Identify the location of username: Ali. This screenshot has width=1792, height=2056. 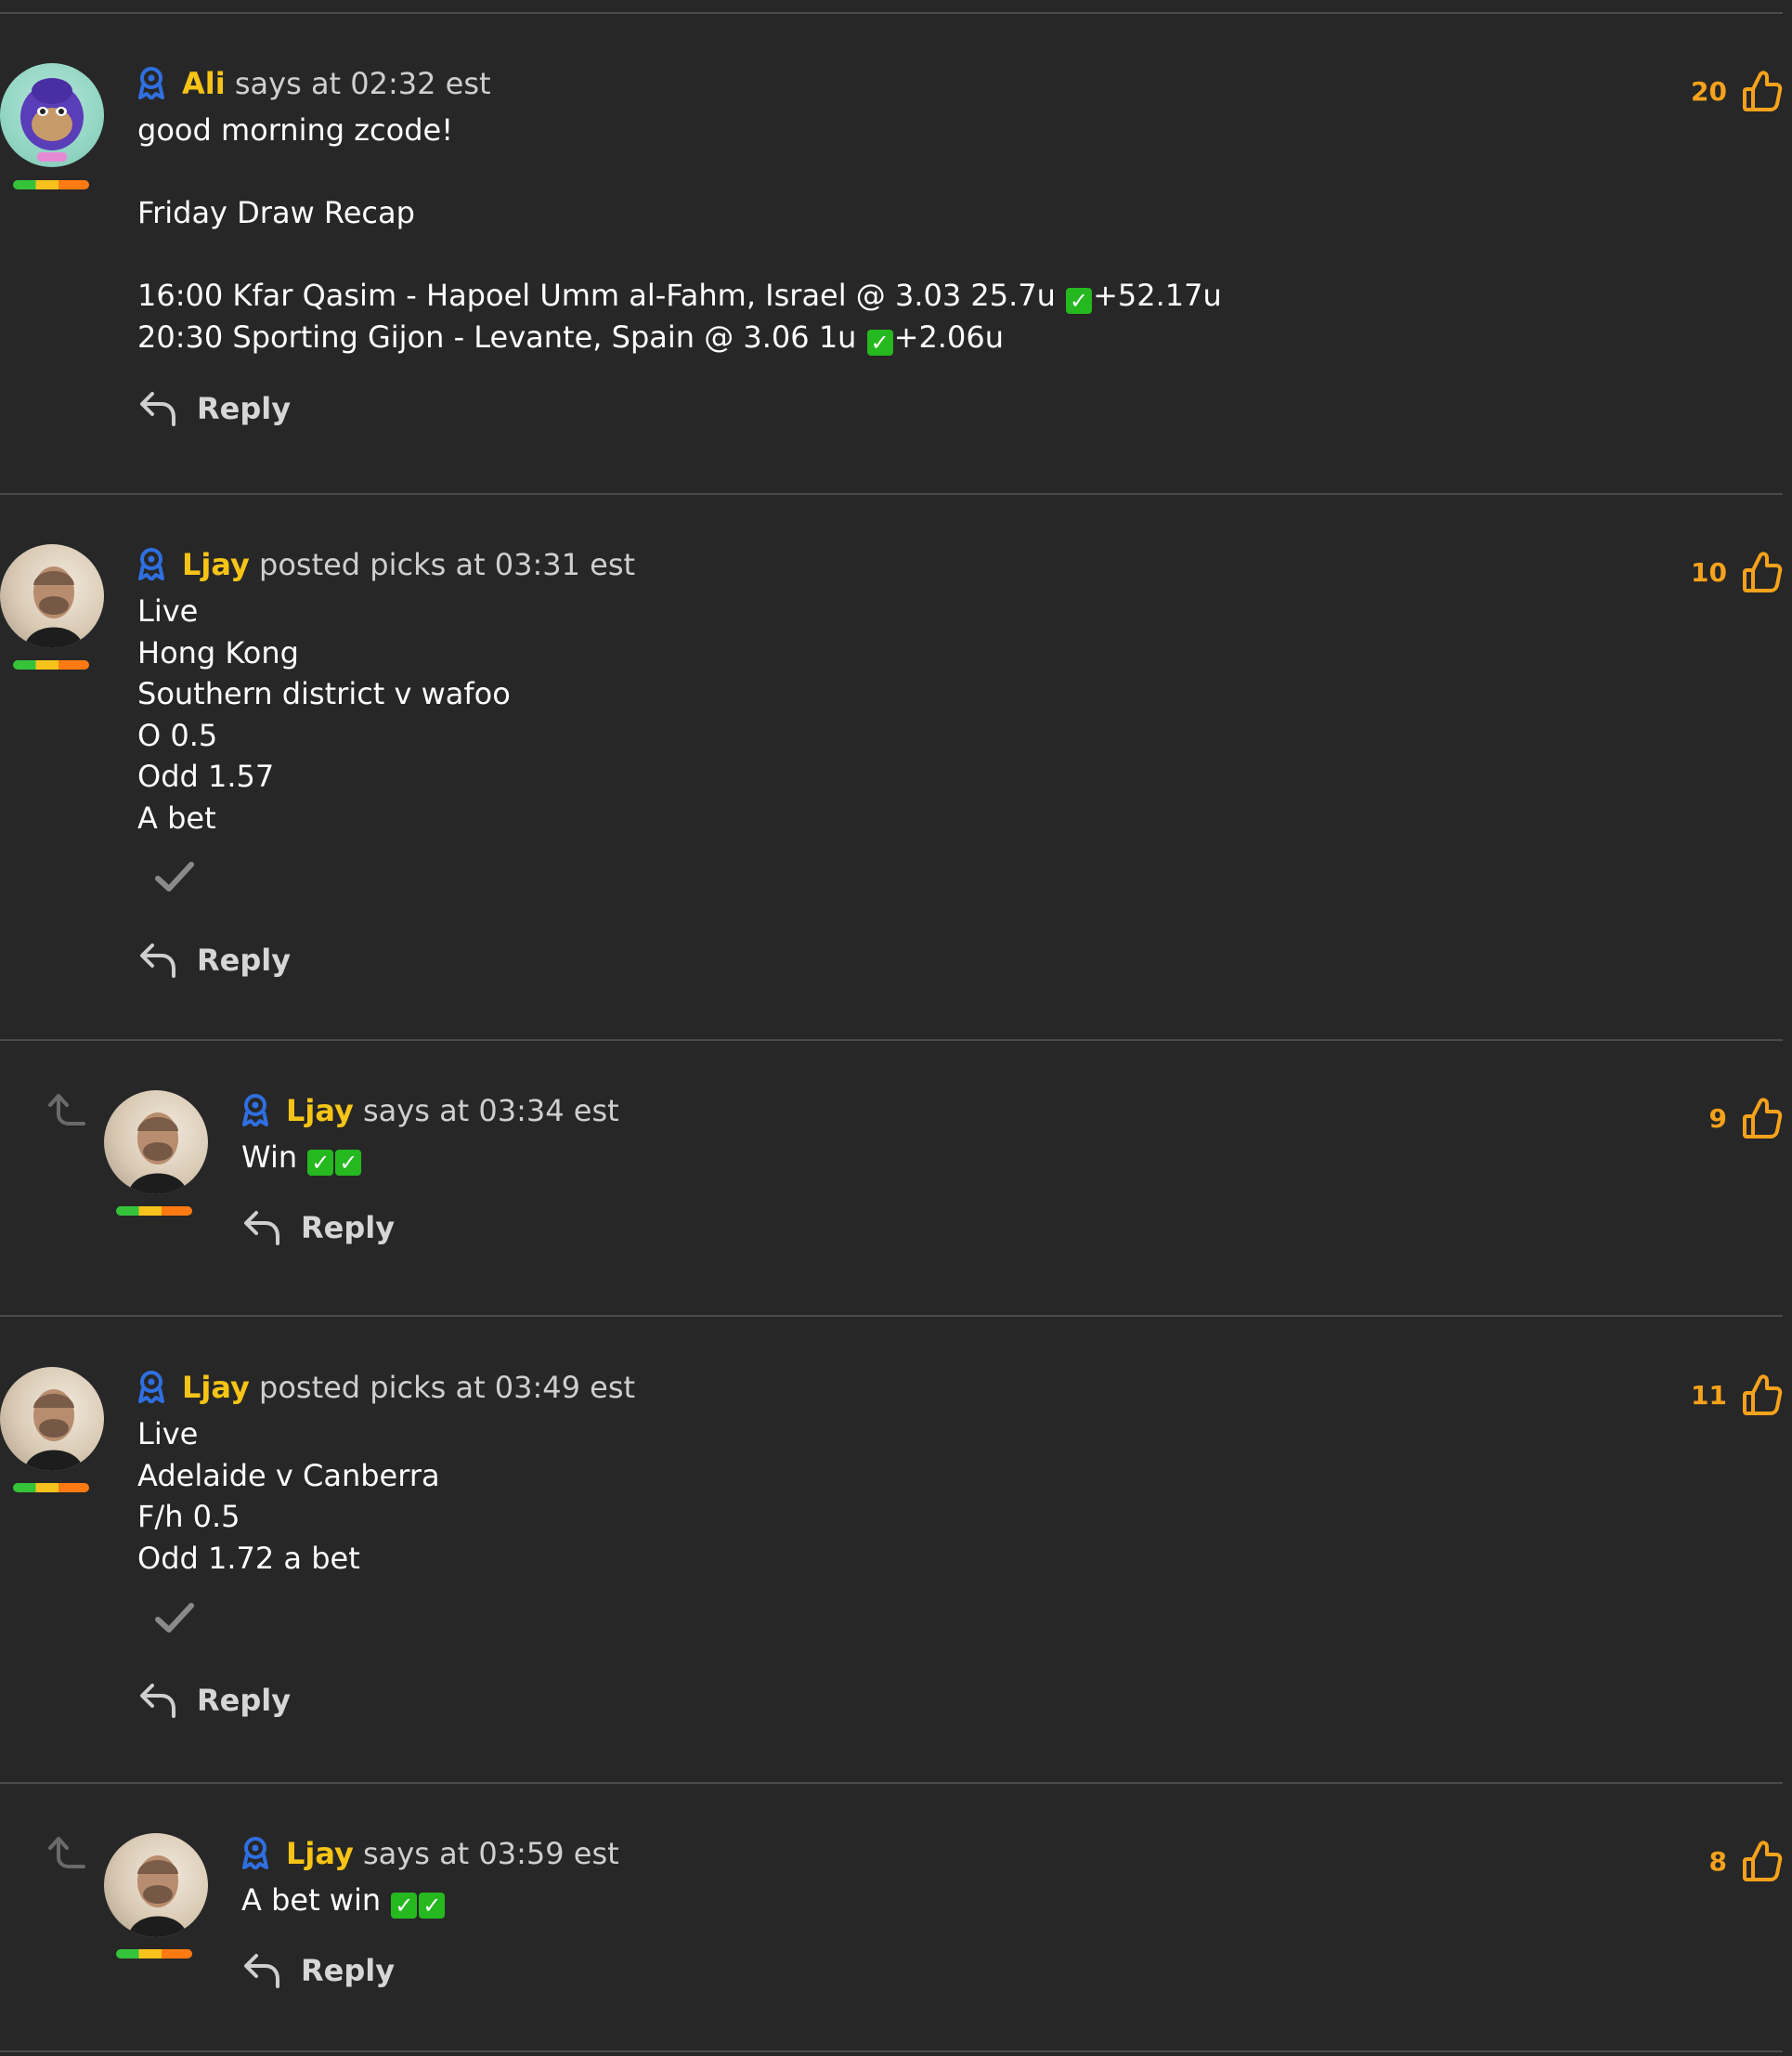
(204, 83).